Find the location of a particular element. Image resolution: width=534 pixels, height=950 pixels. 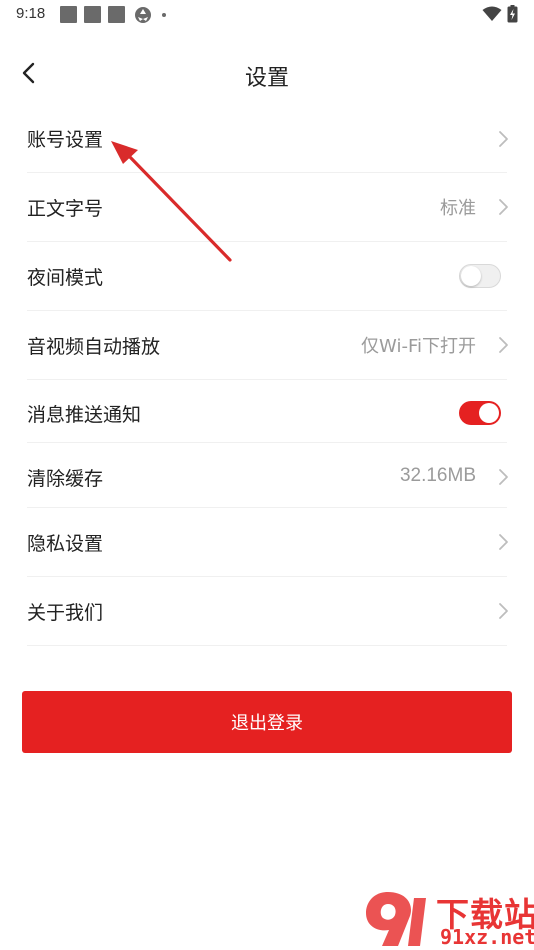

watermark-logo-icon is located at coordinates (396, 919).